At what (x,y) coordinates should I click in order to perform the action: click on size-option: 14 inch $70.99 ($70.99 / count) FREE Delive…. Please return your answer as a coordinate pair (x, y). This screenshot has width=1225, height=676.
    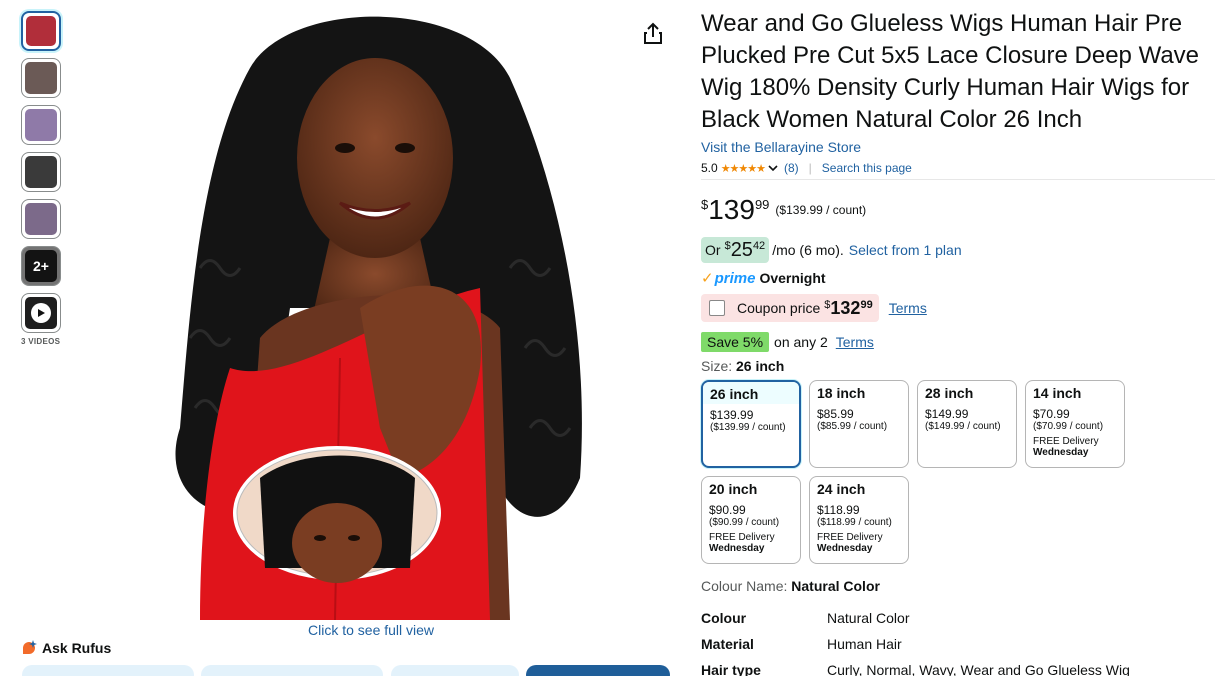
    Looking at the image, I should click on (1075, 424).